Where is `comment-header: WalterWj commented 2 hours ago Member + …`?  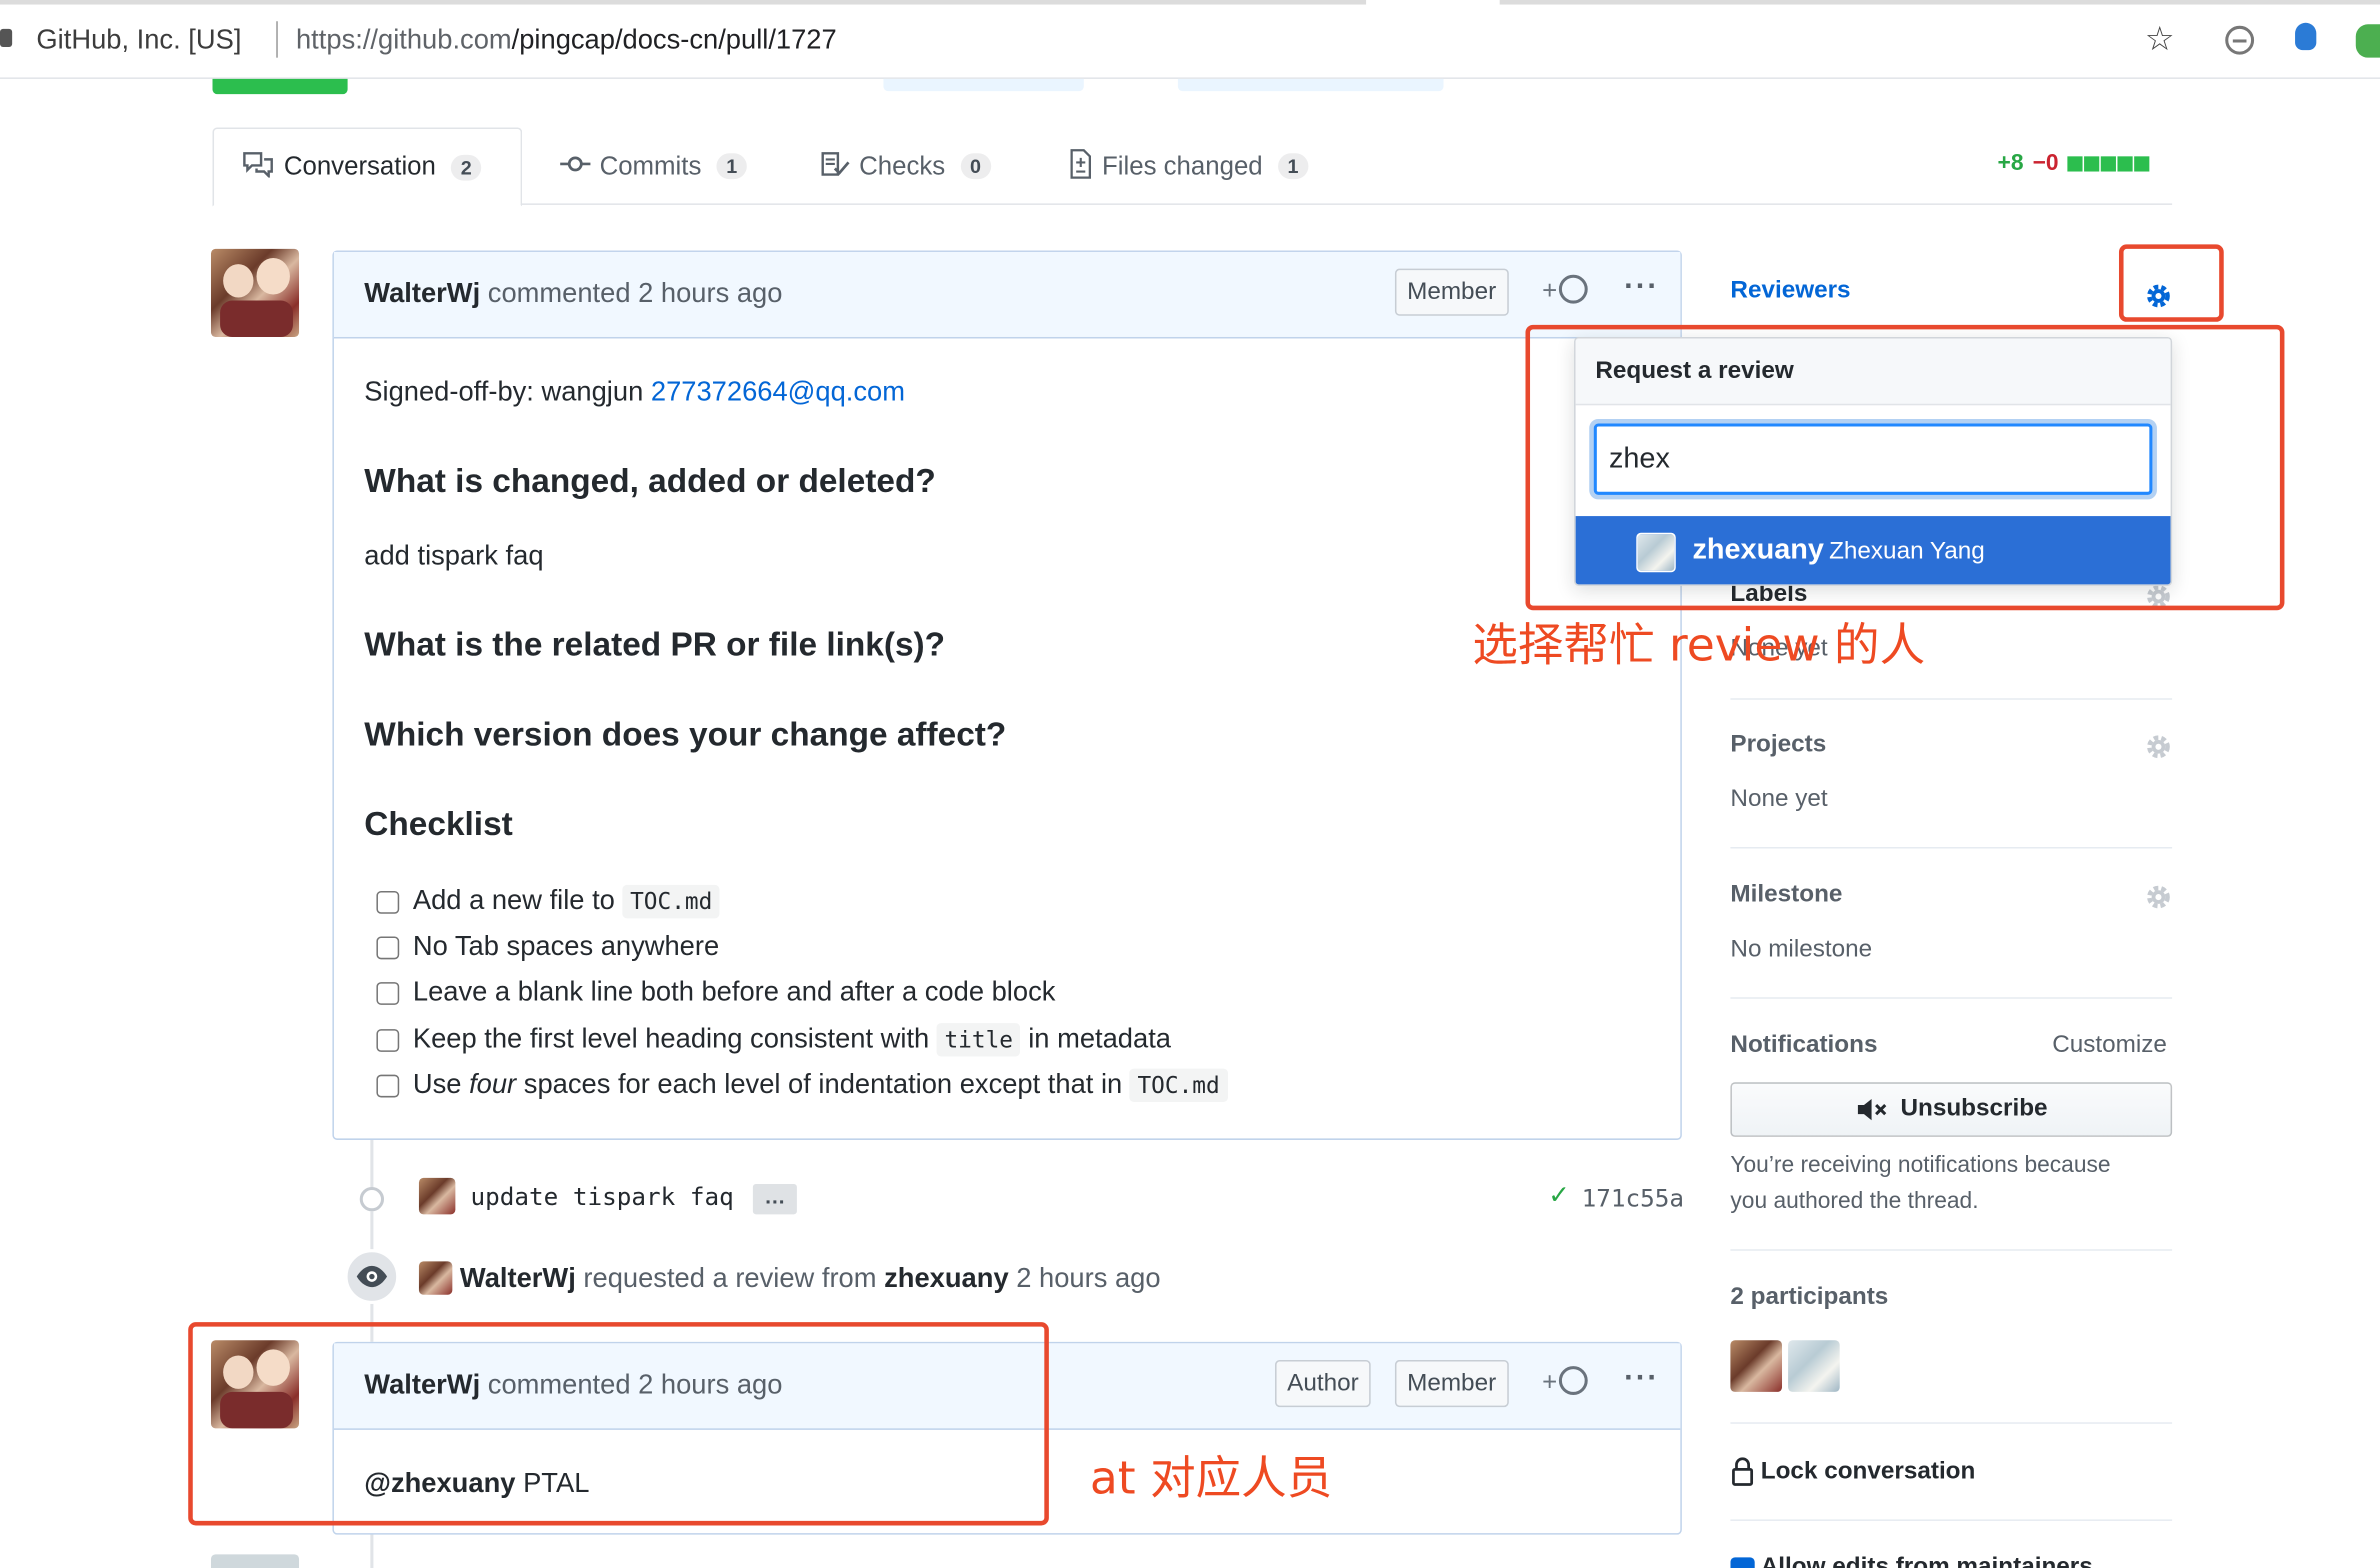
comment-header: WalterWj commented 2 hours ago Member + … is located at coordinates (1007, 295).